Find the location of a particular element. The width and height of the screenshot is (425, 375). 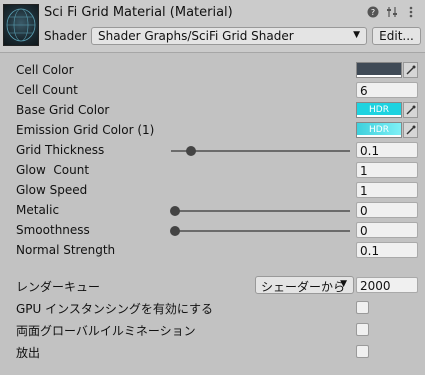

grid-thickness-label: Grid Thickness is located at coordinates (60, 150).